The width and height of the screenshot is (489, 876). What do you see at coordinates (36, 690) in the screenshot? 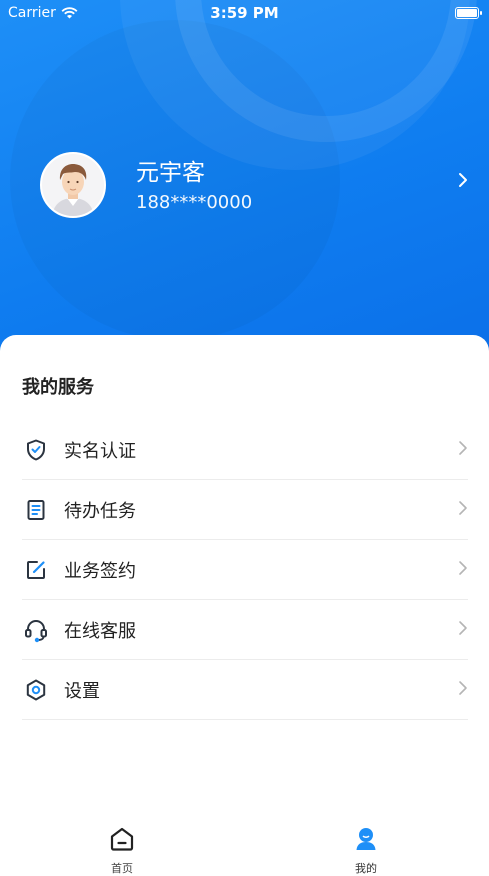
I see `settings-hexagon-icon` at bounding box center [36, 690].